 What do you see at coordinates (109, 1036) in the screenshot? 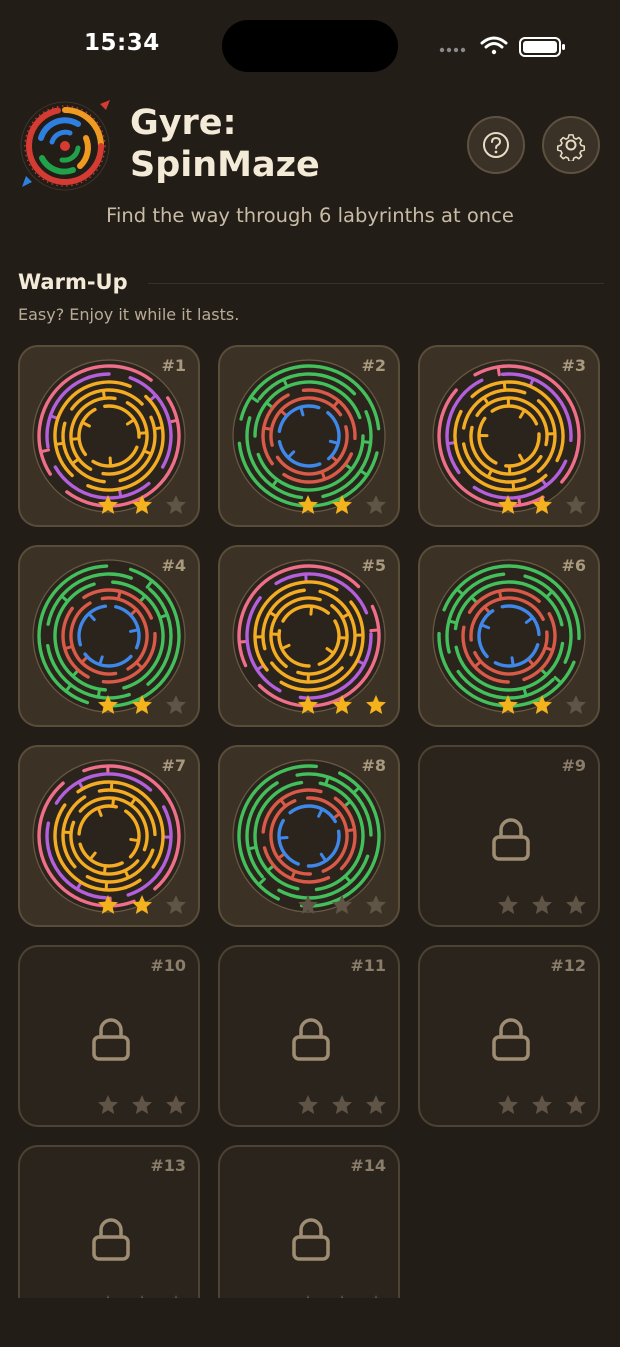
I see `level-card-locked: #10` at bounding box center [109, 1036].